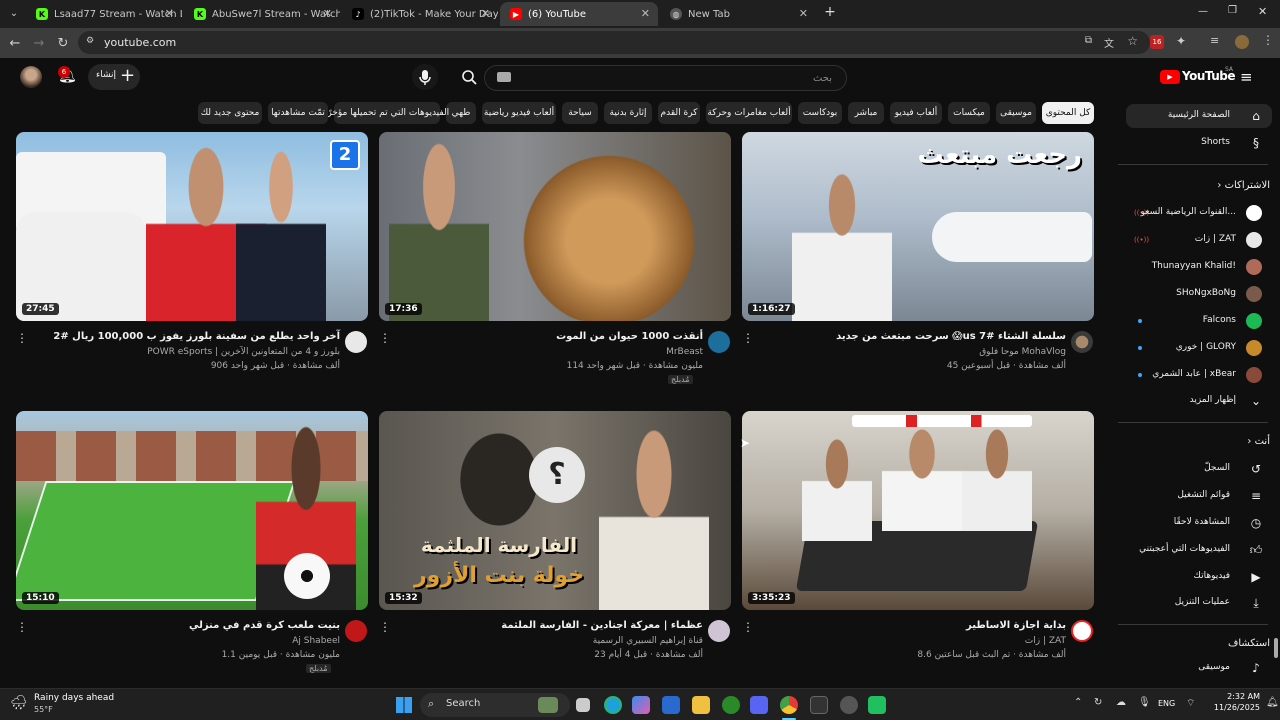 The image size is (1280, 720). Describe the element at coordinates (1199, 240) in the screenshot. I see `sidebar-subscription: ((•)) زات | ZAT` at that location.